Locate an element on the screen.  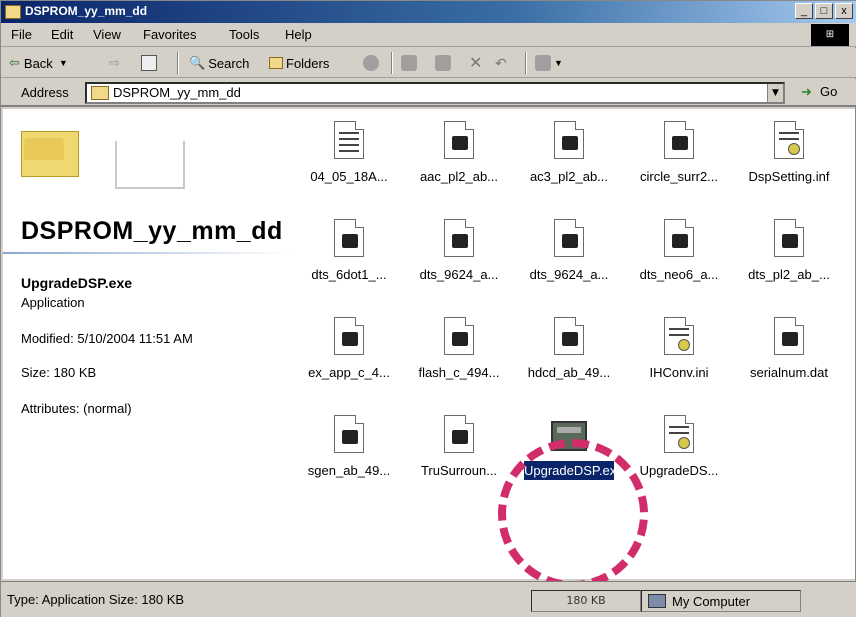
title-bar: DSPROM_yy_mm_dd _ □ x is located at coordinates (428, 12).